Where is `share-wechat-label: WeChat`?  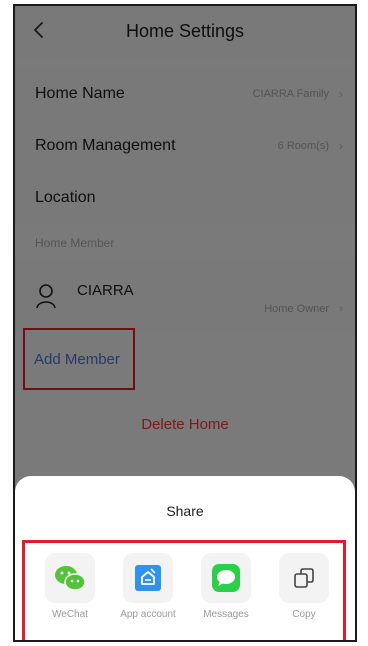
share-wechat-label: WeChat is located at coordinates (70, 614).